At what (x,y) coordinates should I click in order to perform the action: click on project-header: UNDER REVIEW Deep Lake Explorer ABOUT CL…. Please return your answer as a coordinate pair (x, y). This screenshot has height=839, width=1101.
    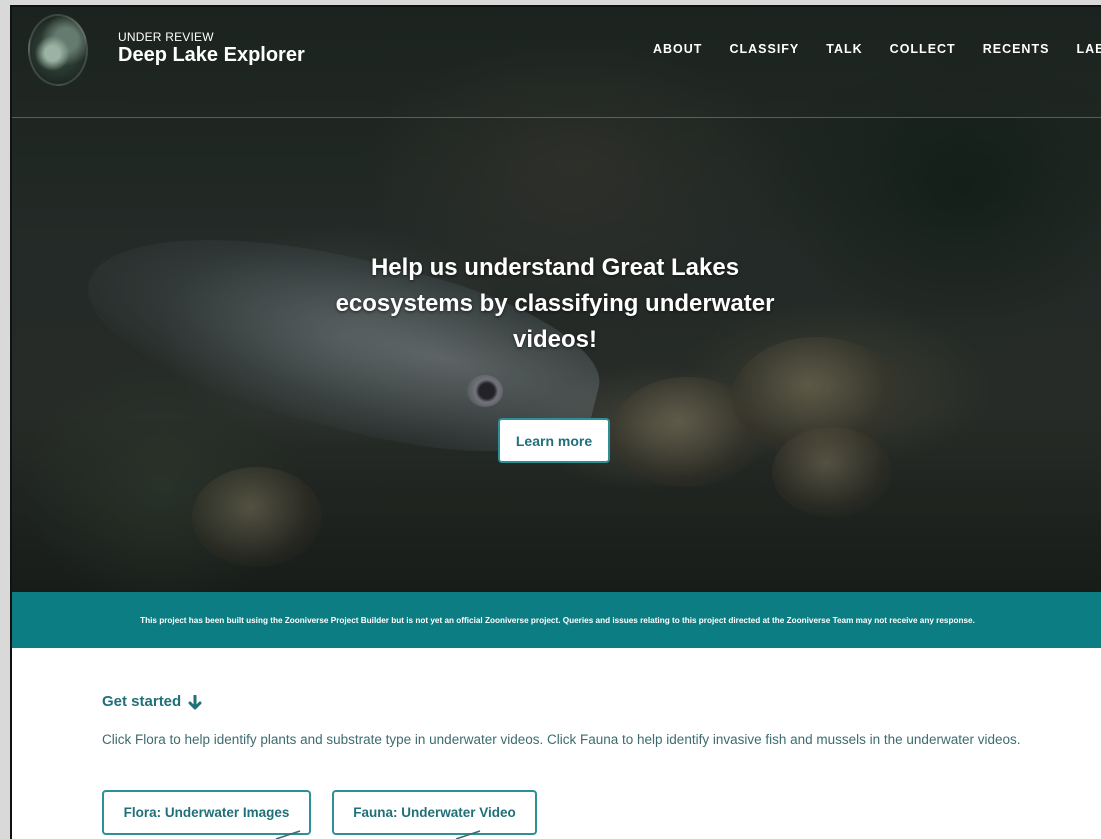
    Looking at the image, I should click on (556, 62).